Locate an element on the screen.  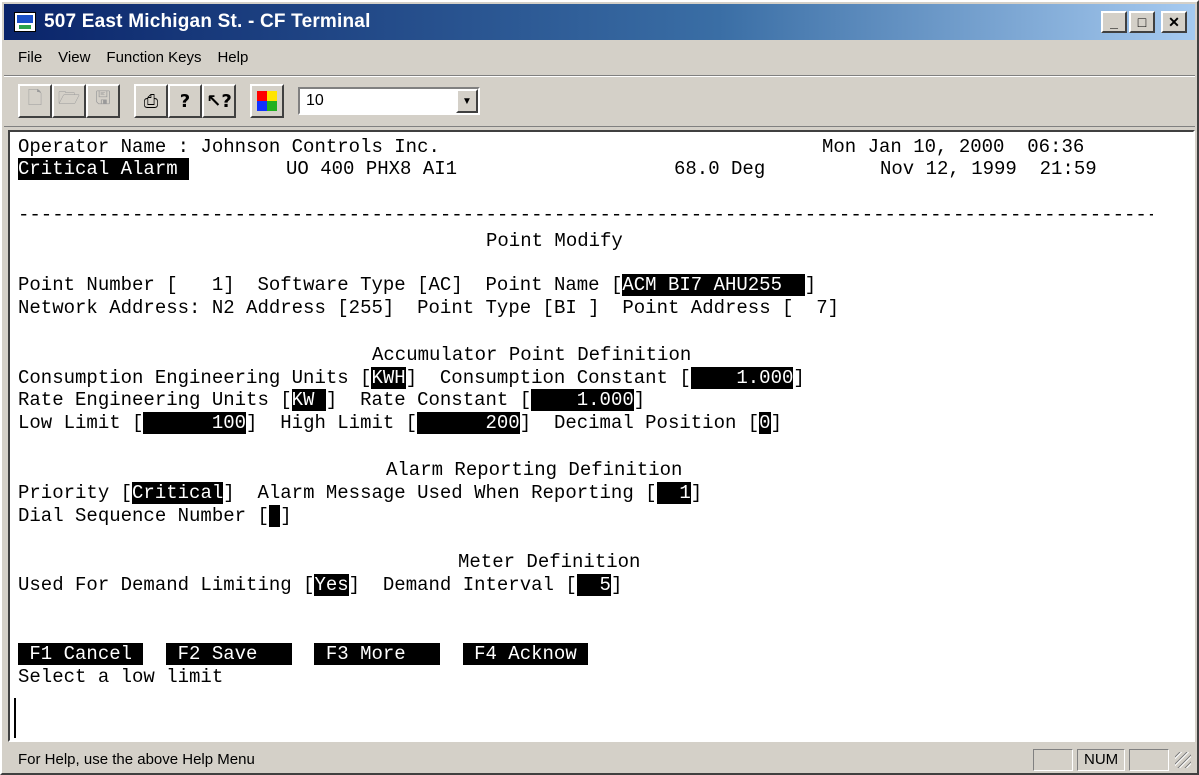
color-palette-icon is located at coordinates (267, 101).